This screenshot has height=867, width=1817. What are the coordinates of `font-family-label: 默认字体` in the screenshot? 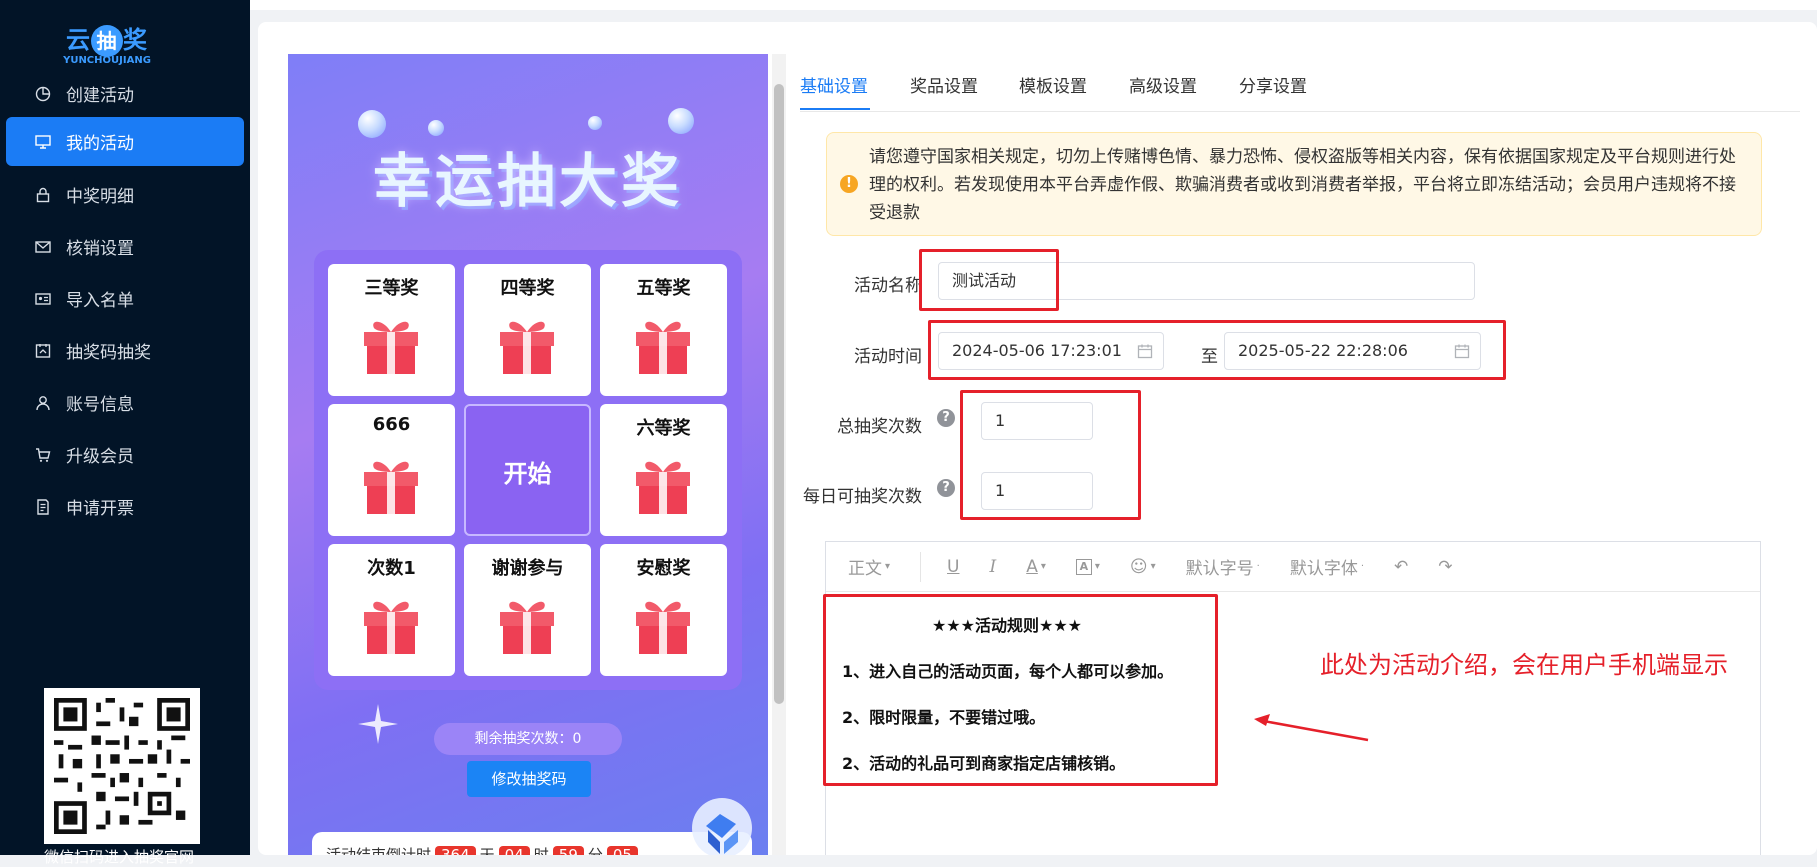 It's located at (1323, 569).